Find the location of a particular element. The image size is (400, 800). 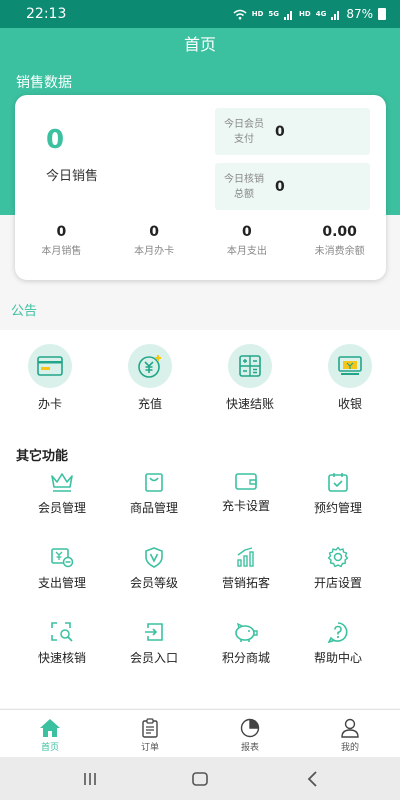

stat-month-sales: 0 本月销售 is located at coordinates (61, 240).